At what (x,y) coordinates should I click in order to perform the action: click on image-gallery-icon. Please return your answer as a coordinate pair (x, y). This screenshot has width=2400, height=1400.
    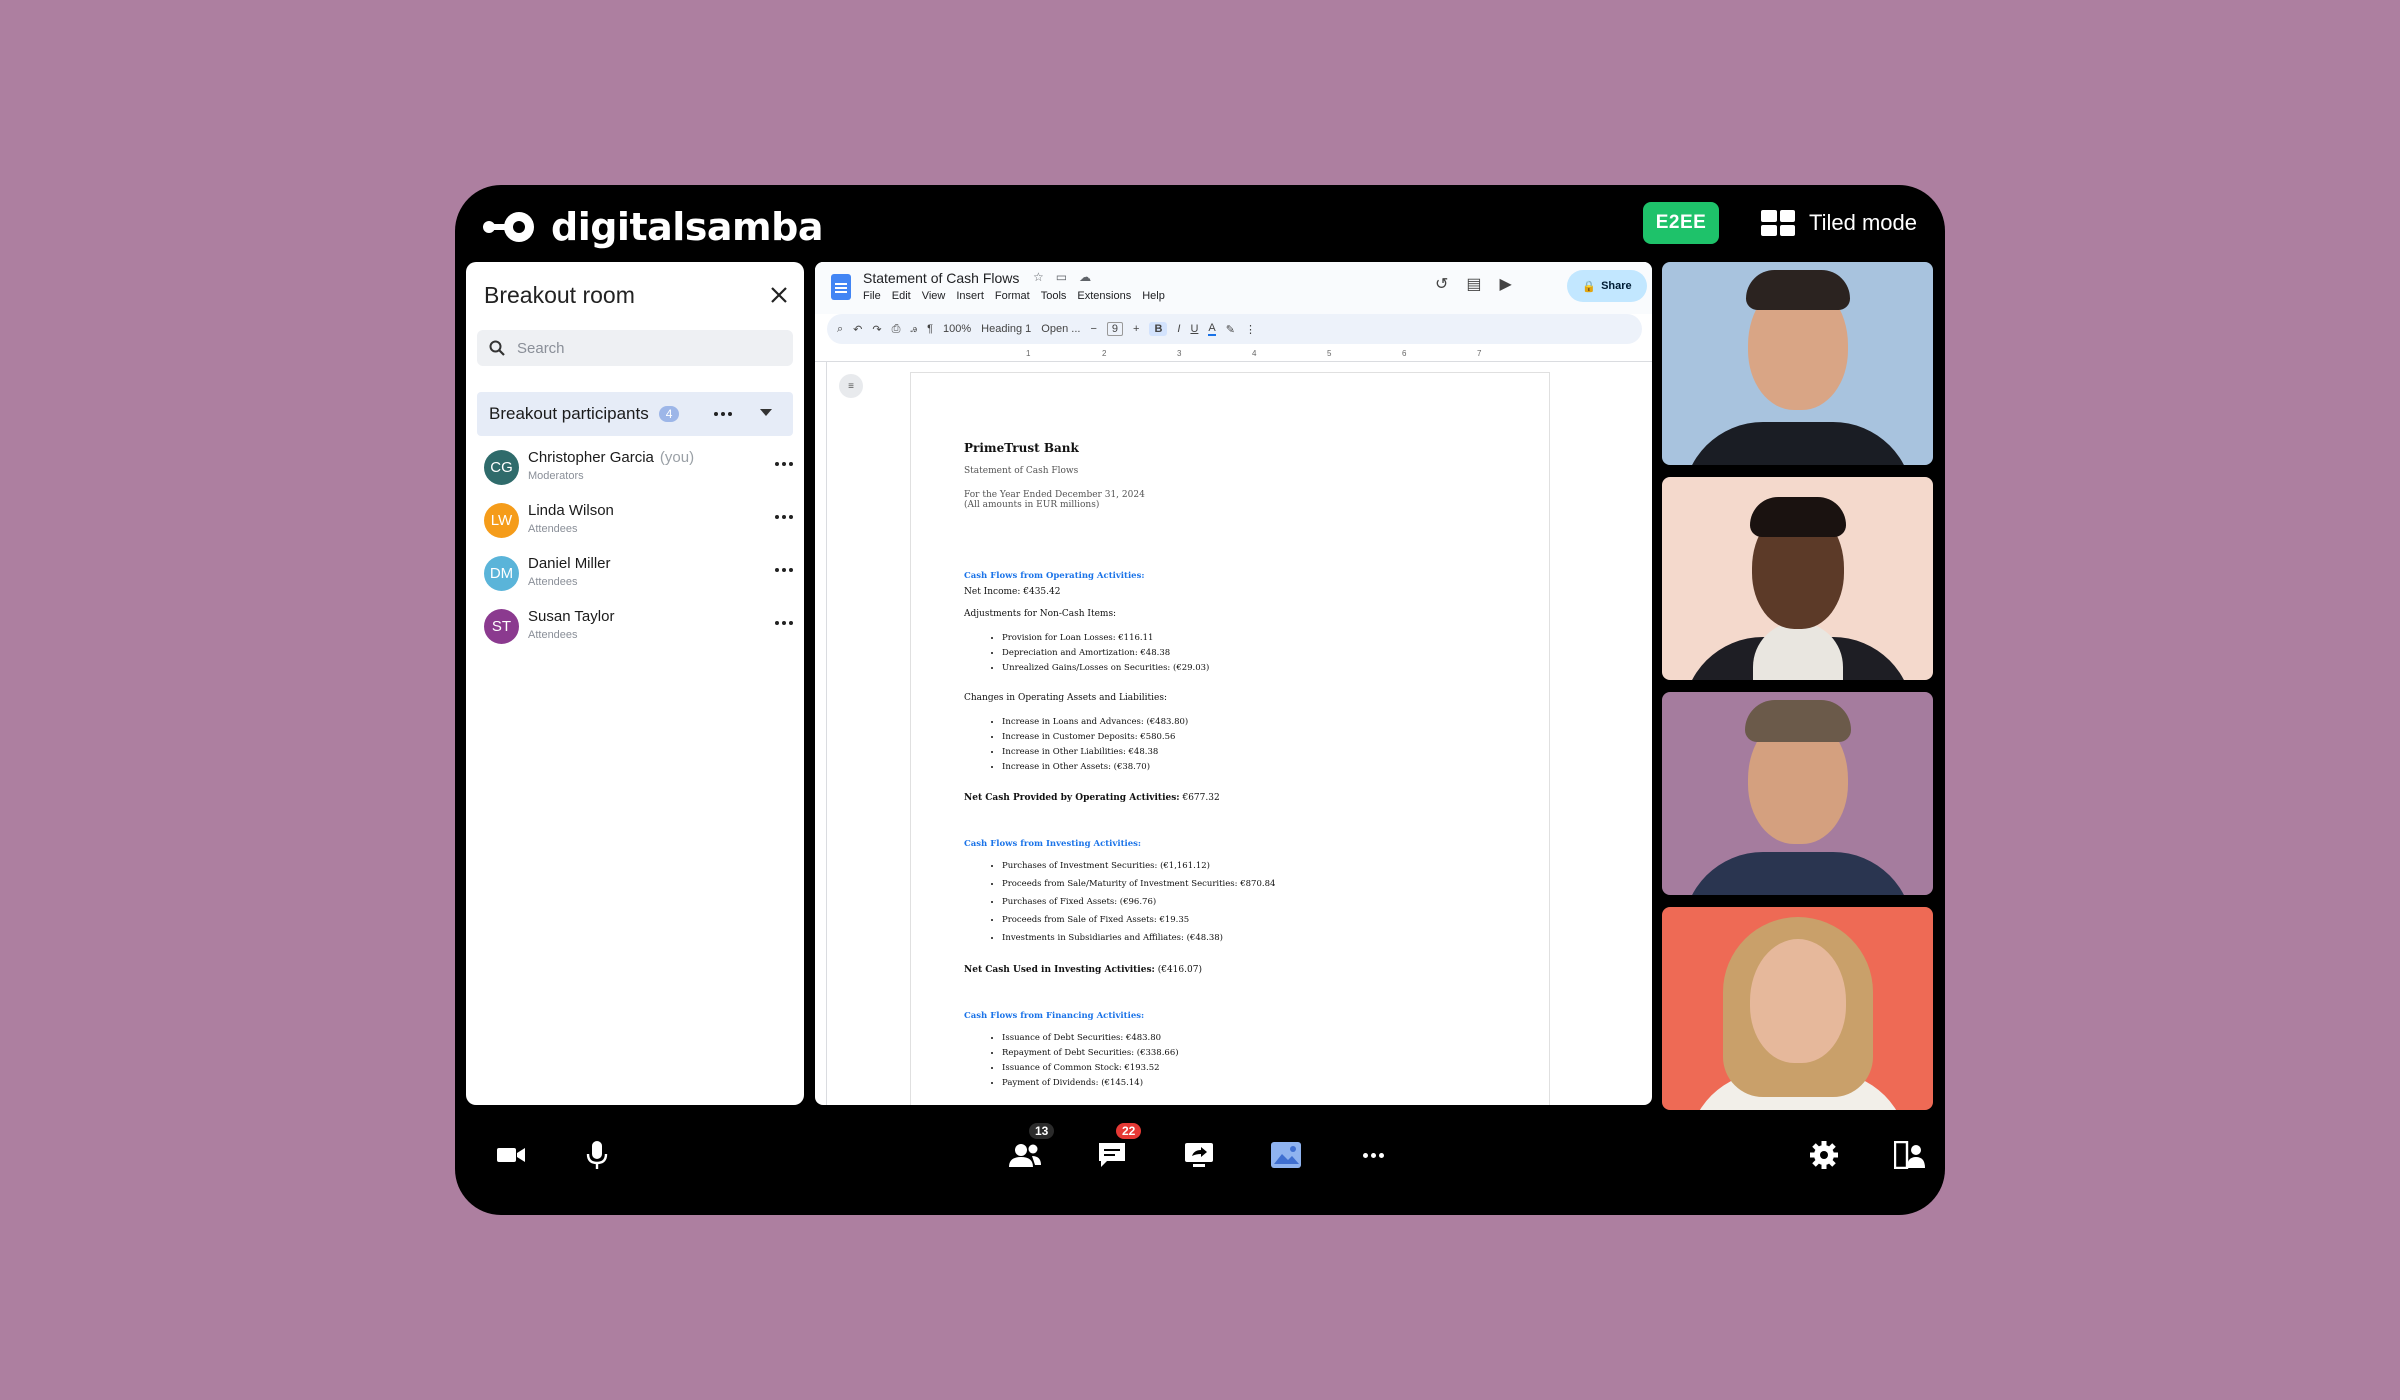
    Looking at the image, I should click on (1286, 1155).